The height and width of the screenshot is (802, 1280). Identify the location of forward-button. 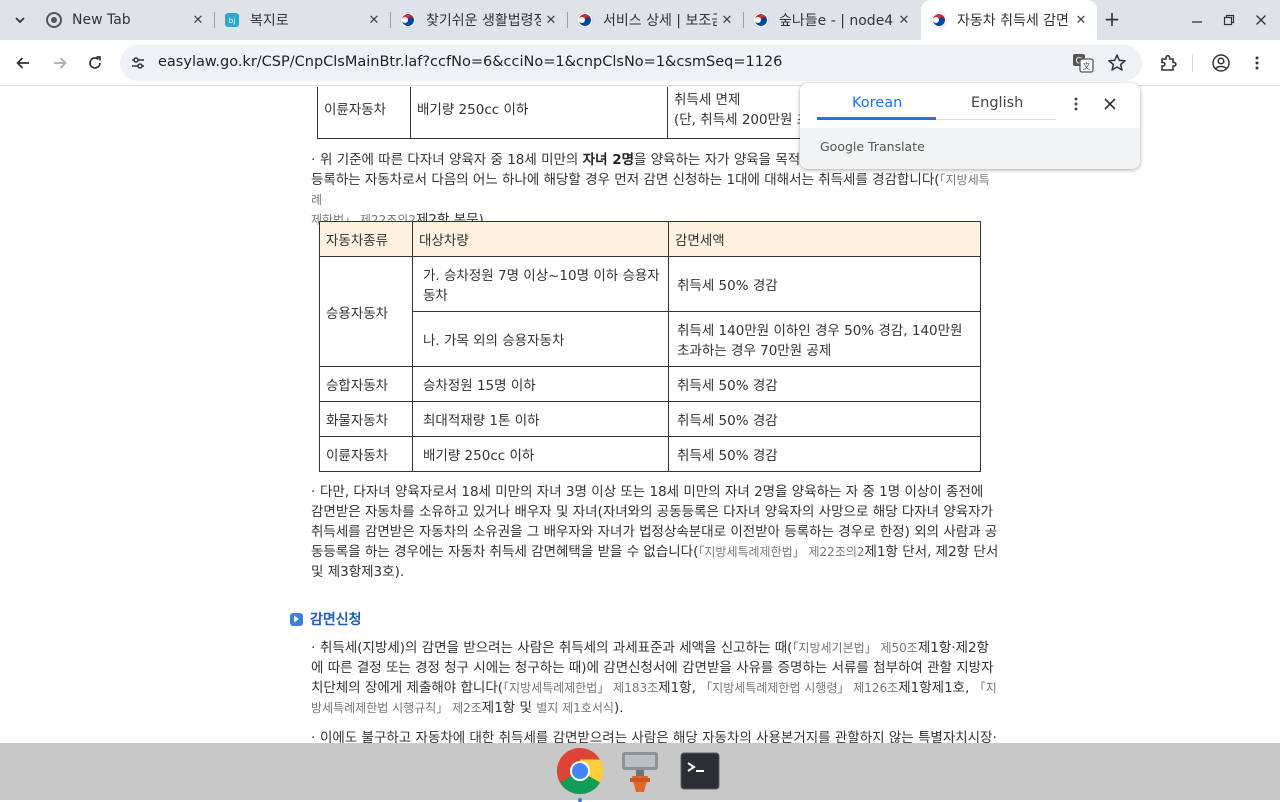
(60, 63).